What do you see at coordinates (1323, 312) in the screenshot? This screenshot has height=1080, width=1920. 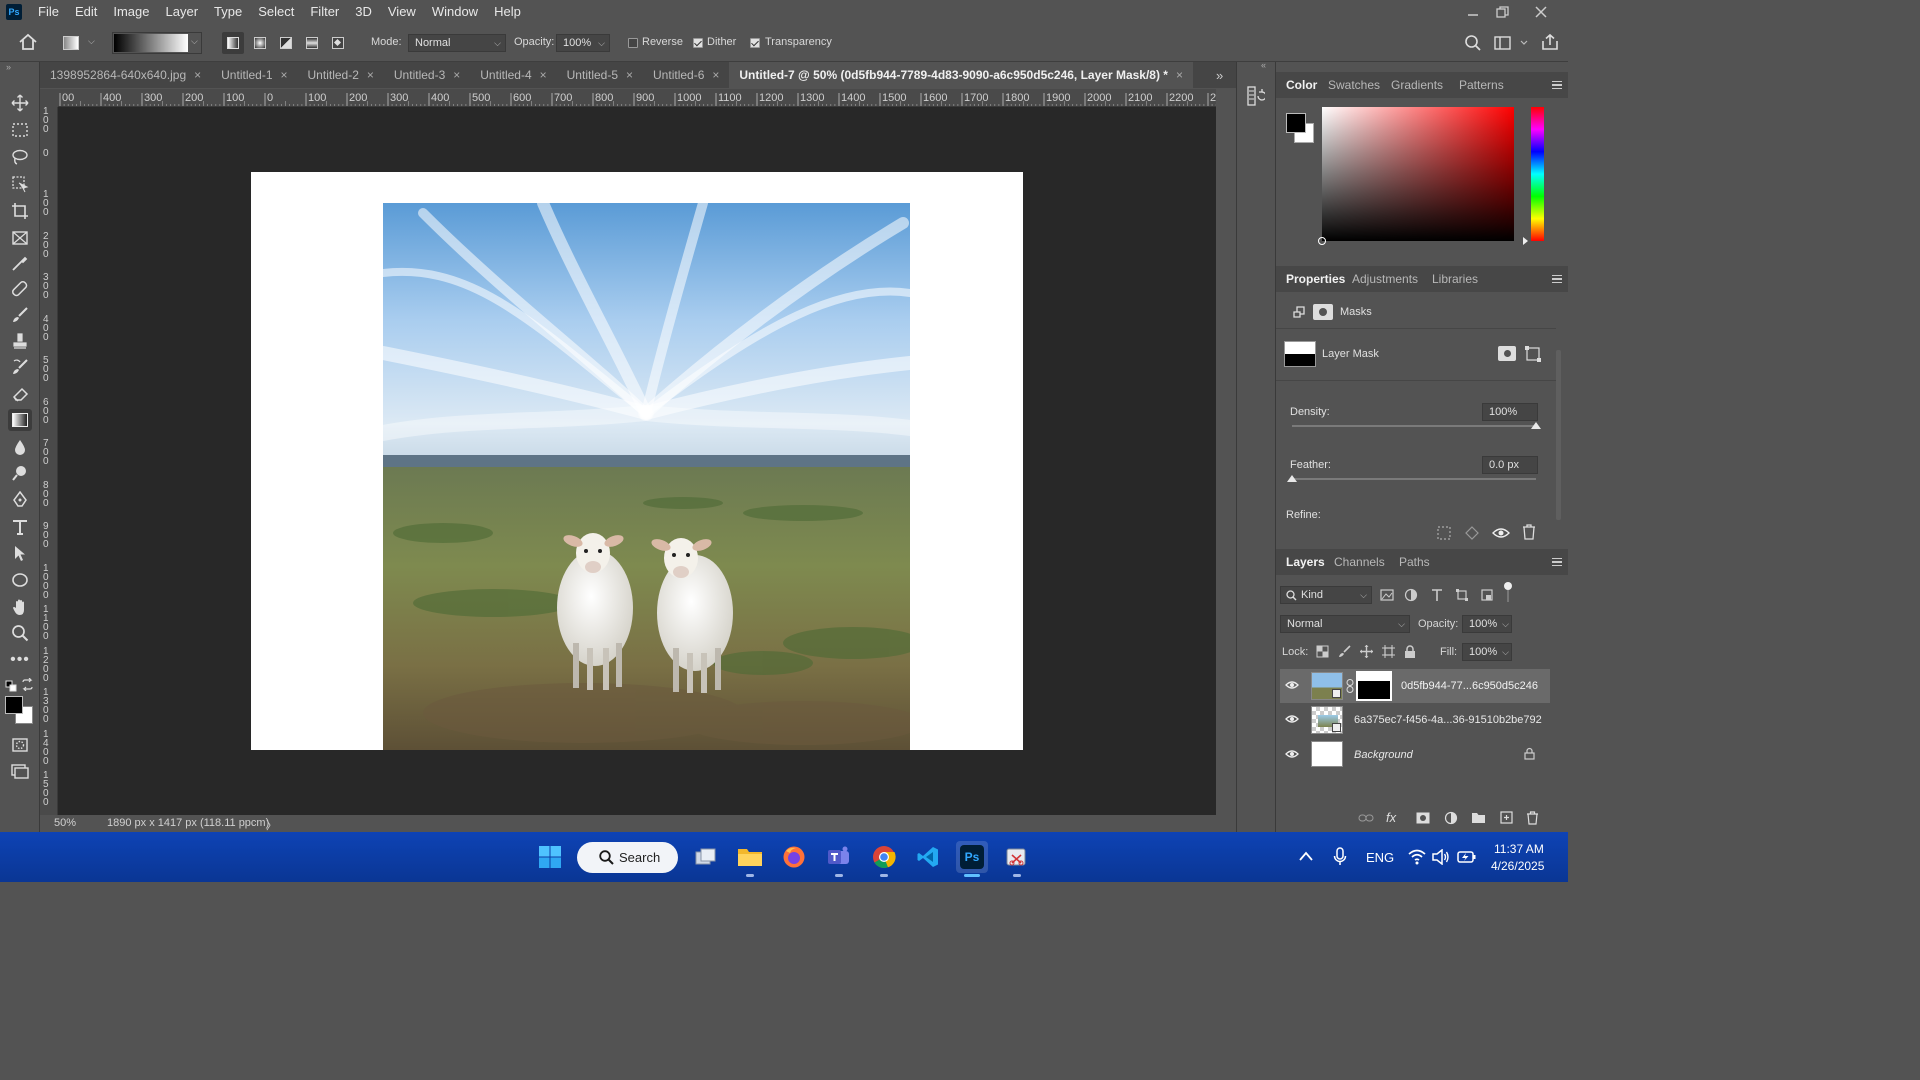 I see `mask-properties-button` at bounding box center [1323, 312].